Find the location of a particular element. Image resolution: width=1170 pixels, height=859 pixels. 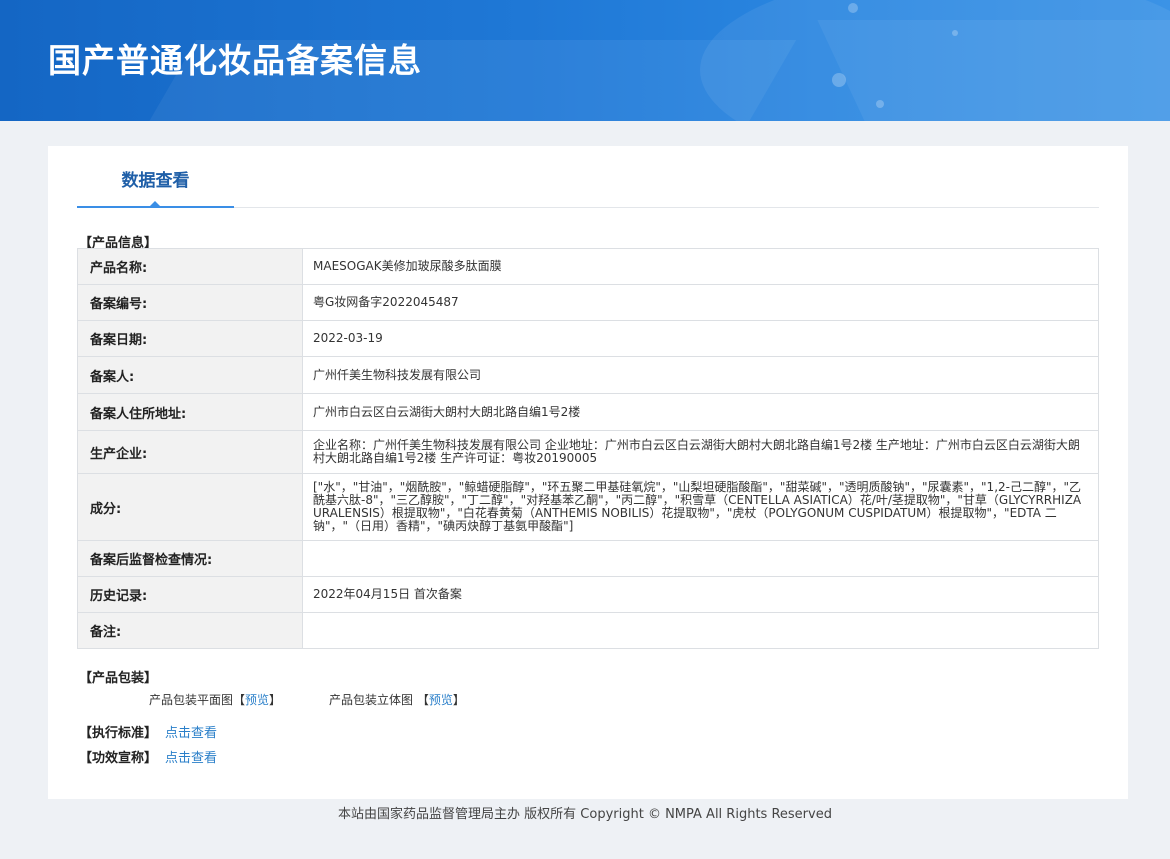

packaging-3d: 产品包装立体图 【预览】 is located at coordinates (397, 699).